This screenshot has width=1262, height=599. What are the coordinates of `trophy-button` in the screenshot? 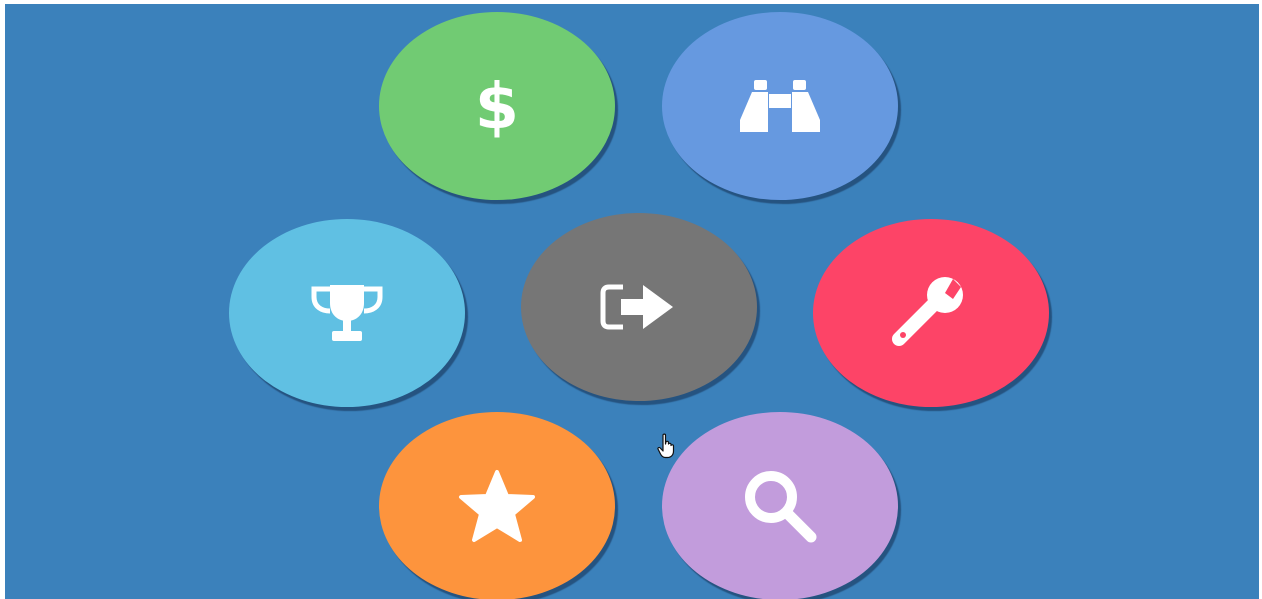 It's located at (347, 313).